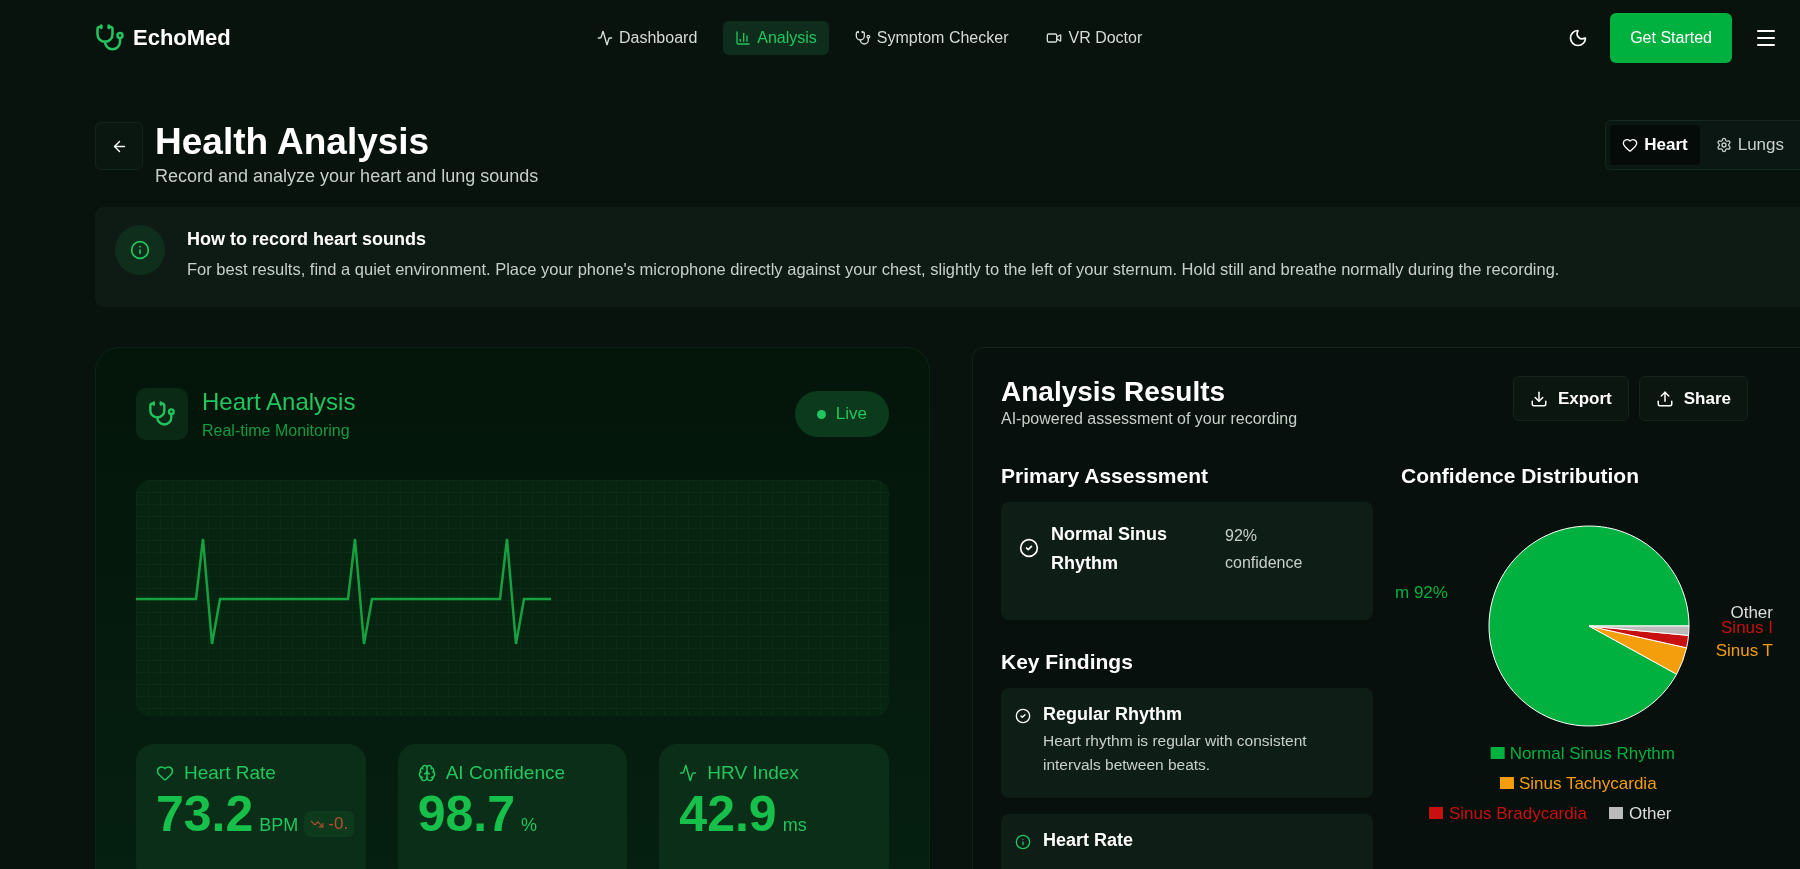  Describe the element at coordinates (426, 773) in the screenshot. I see `brain-icon` at that location.